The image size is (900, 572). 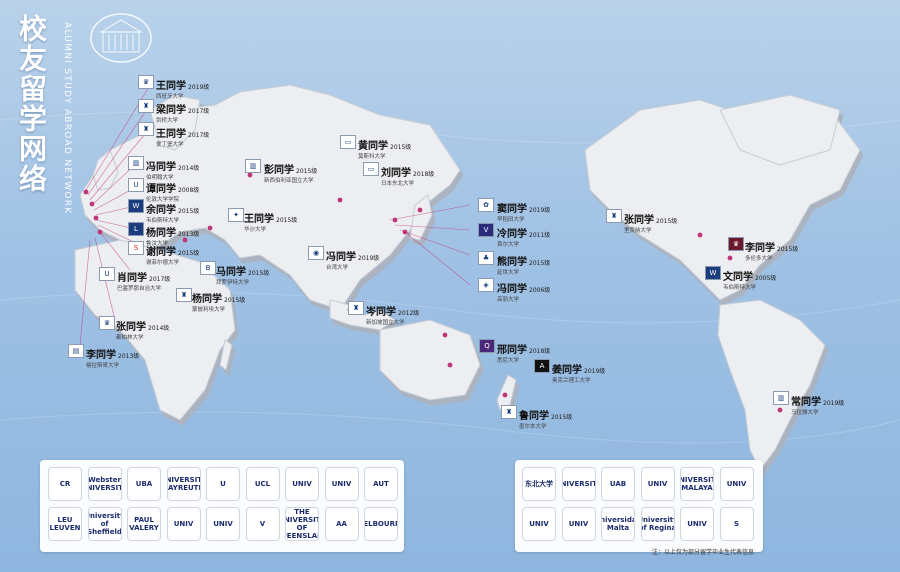 I want to click on footnote: 注：以上仅为部分留学毕业生代表信息, so click(x=703, y=552).